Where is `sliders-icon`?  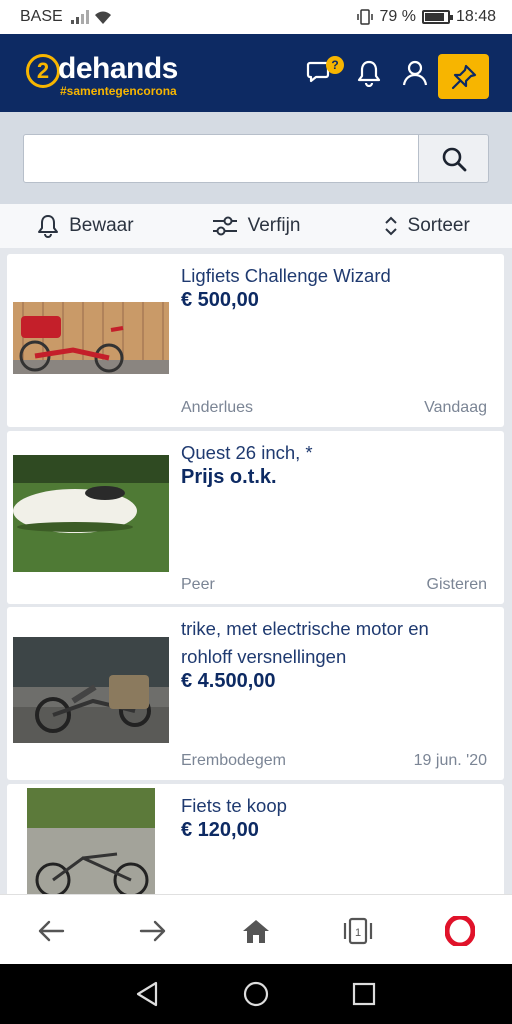
sliders-icon is located at coordinates (224, 226).